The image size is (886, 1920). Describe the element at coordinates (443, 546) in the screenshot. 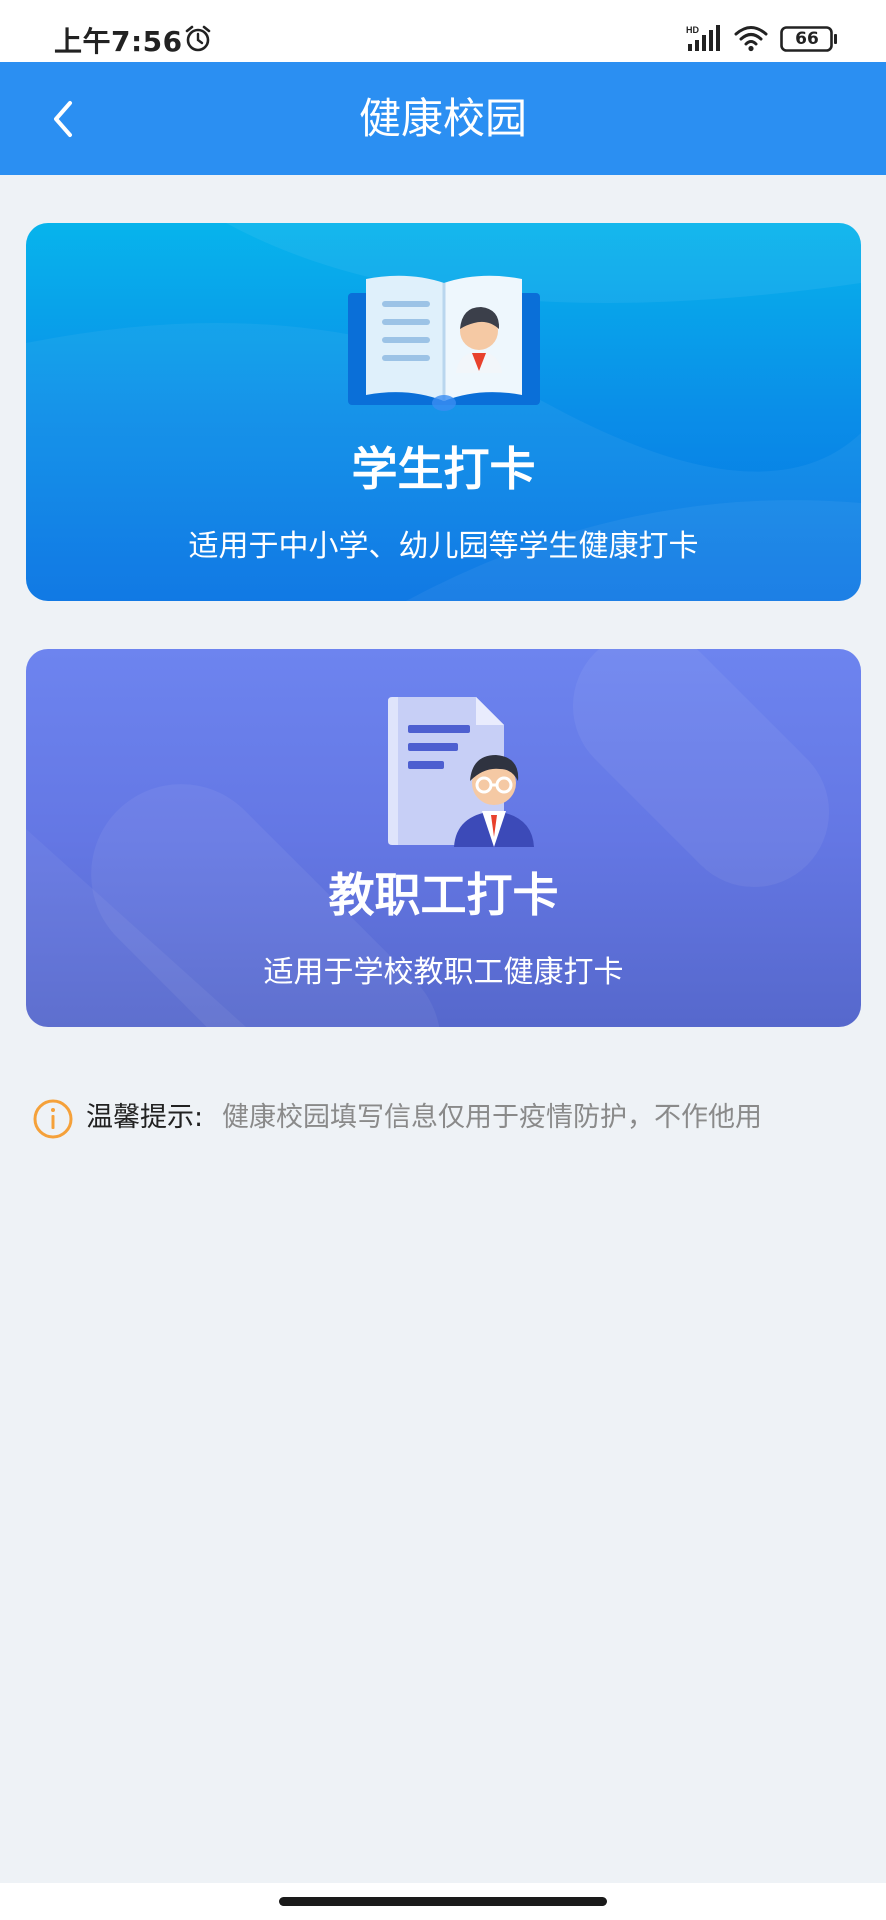

I see `student-card-description: 适用于中小学、幼儿园等学生健康打卡` at that location.